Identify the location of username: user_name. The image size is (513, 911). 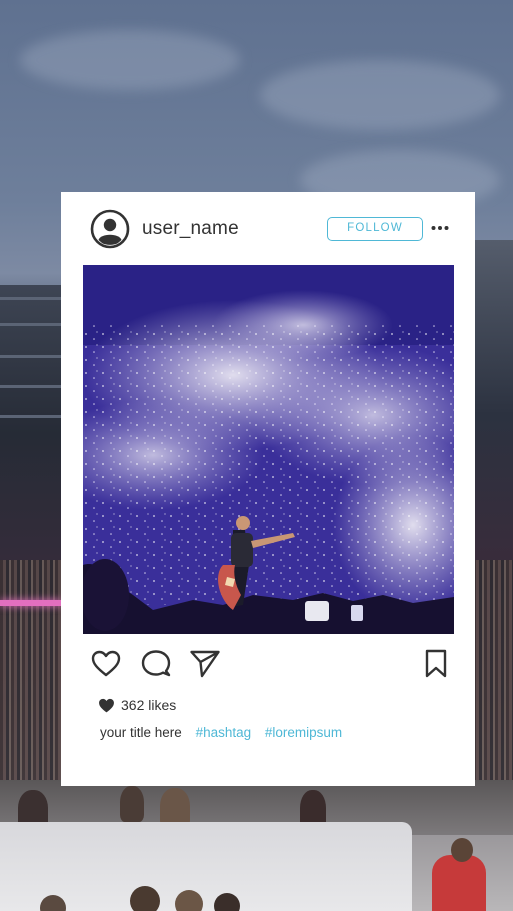
(190, 229).